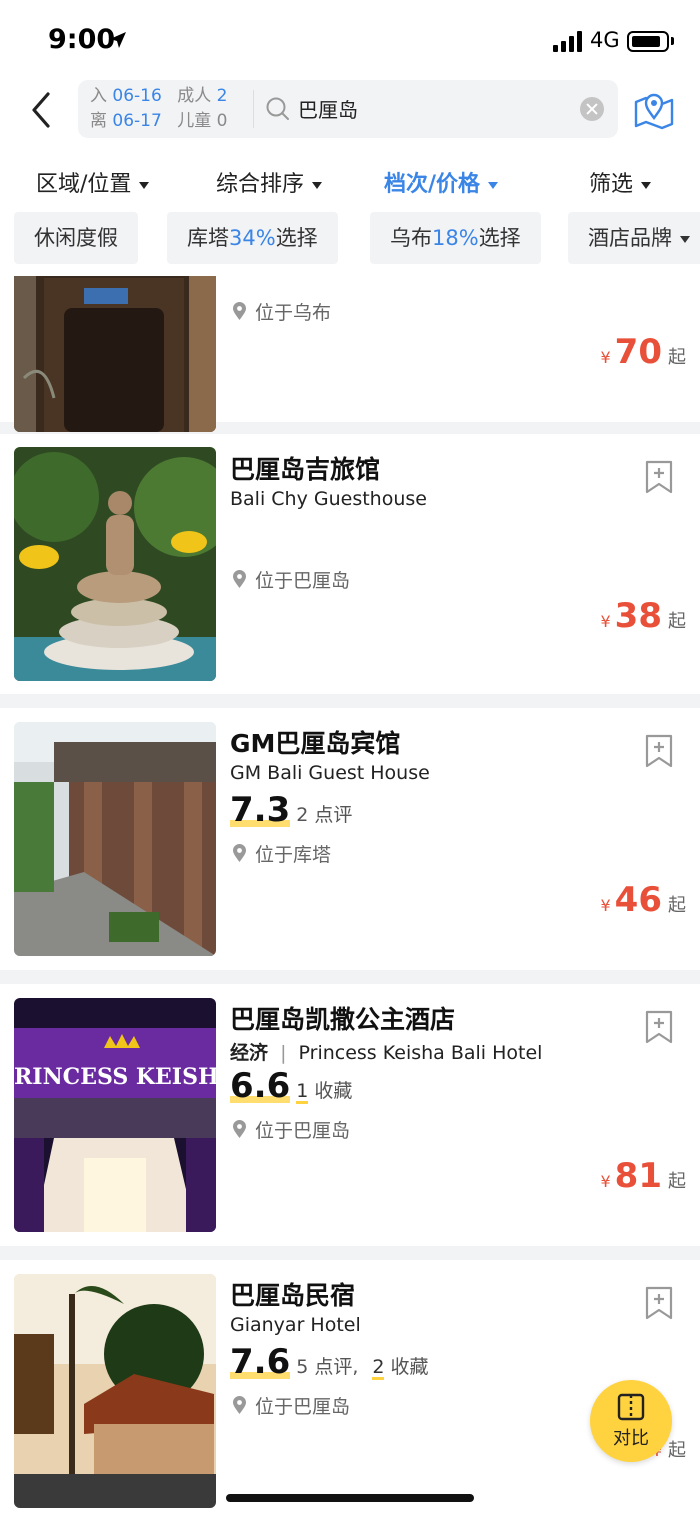 The width and height of the screenshot is (700, 1515). What do you see at coordinates (302, 815) in the screenshot?
I see `review-count: 2` at bounding box center [302, 815].